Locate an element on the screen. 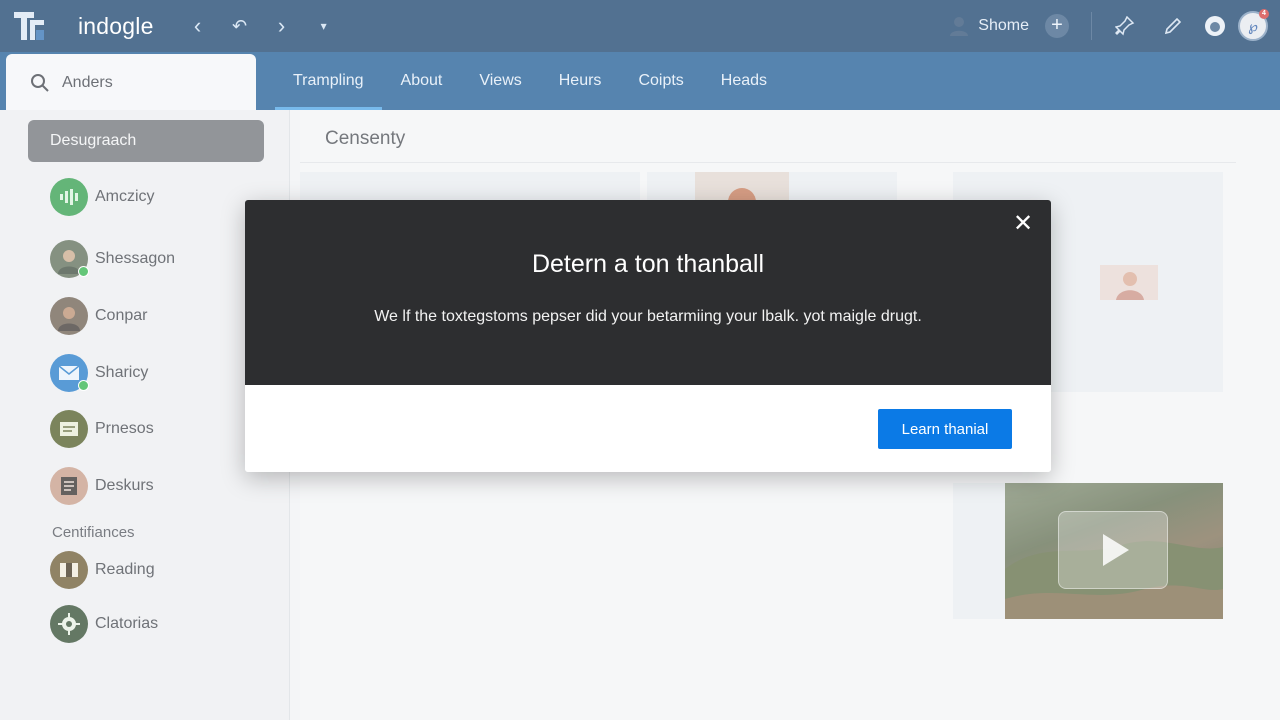  dialog-footer: Learn thanial is located at coordinates (648, 428).